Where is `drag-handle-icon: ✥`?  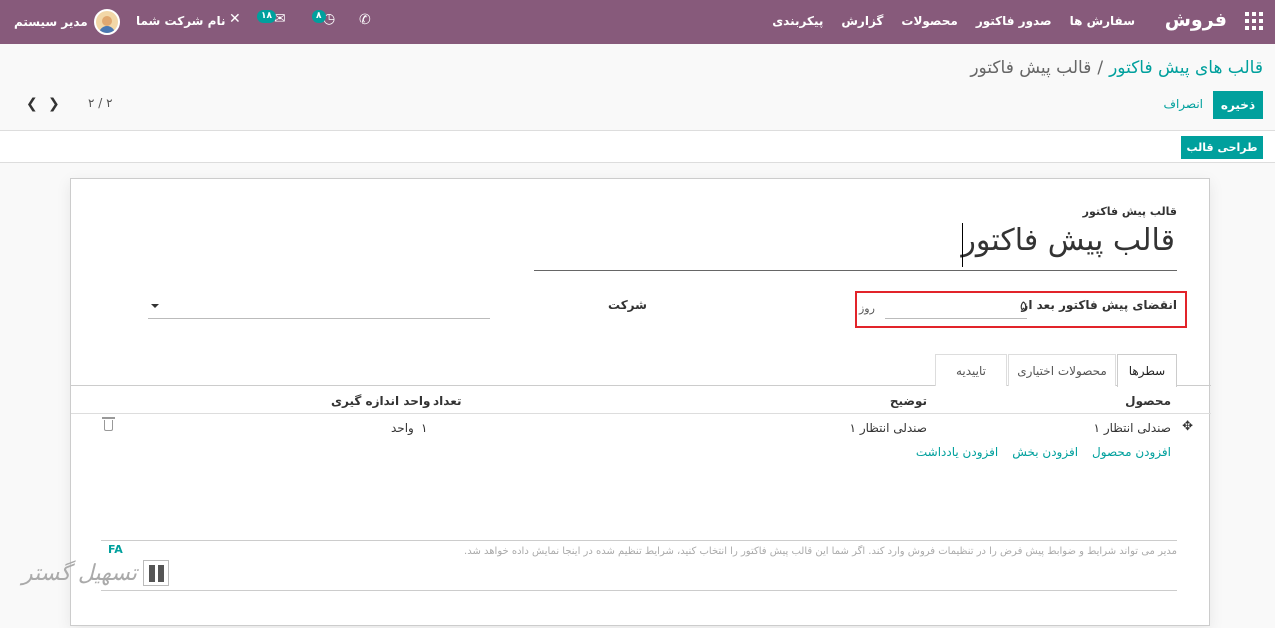
drag-handle-icon: ✥ is located at coordinates (1187, 426).